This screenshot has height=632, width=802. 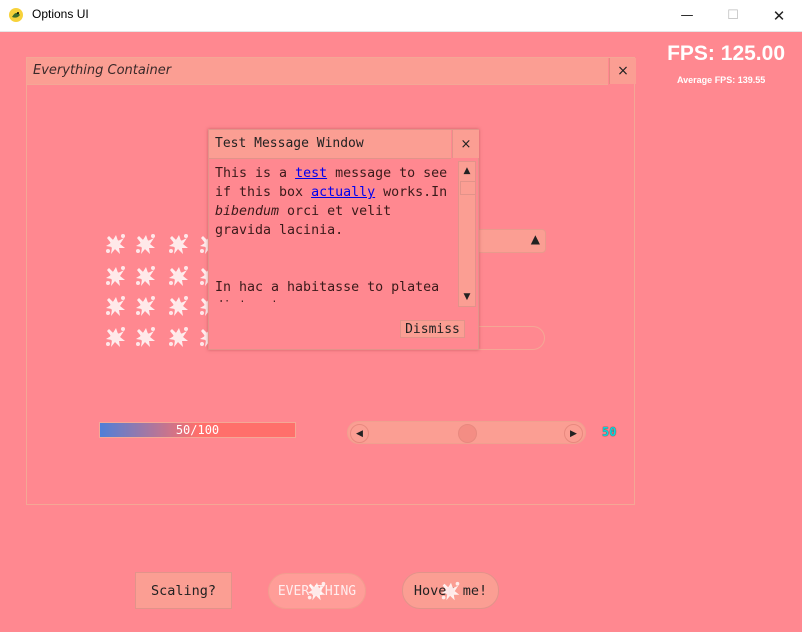 What do you see at coordinates (726, 53) in the screenshot?
I see `fps-counter: FPS: 125.00` at bounding box center [726, 53].